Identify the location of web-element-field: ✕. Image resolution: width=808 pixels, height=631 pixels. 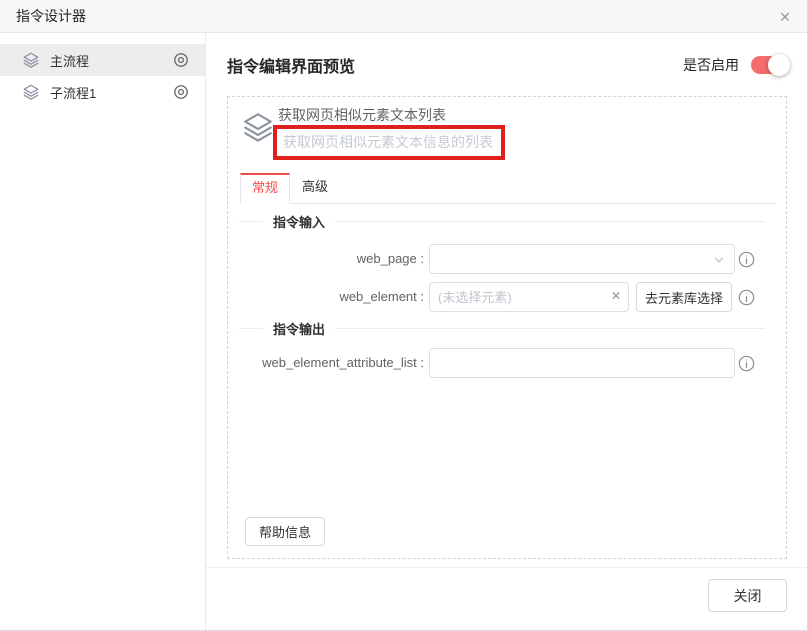
(529, 297).